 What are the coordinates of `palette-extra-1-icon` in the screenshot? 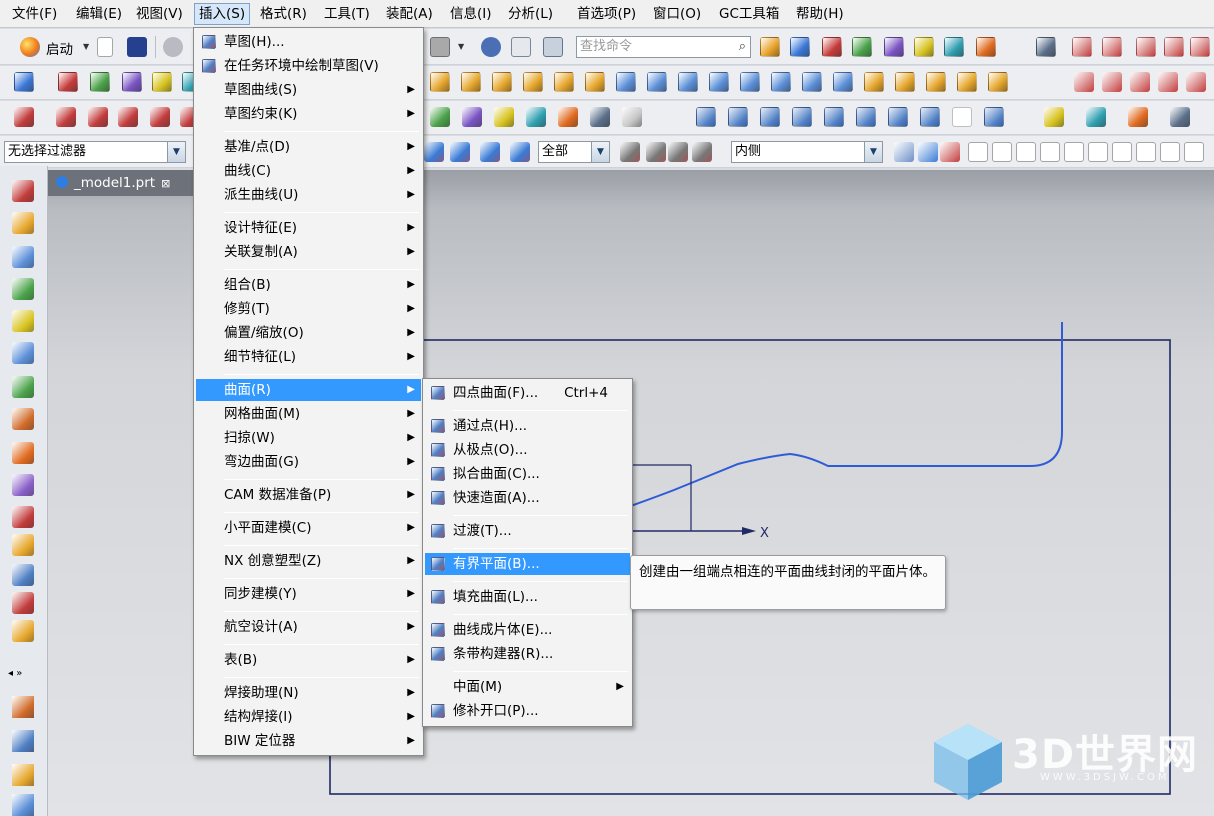 It's located at (23, 741).